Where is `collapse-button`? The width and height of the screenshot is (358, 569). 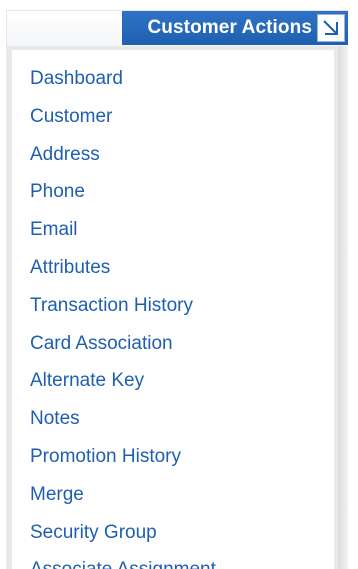
collapse-button is located at coordinates (331, 28).